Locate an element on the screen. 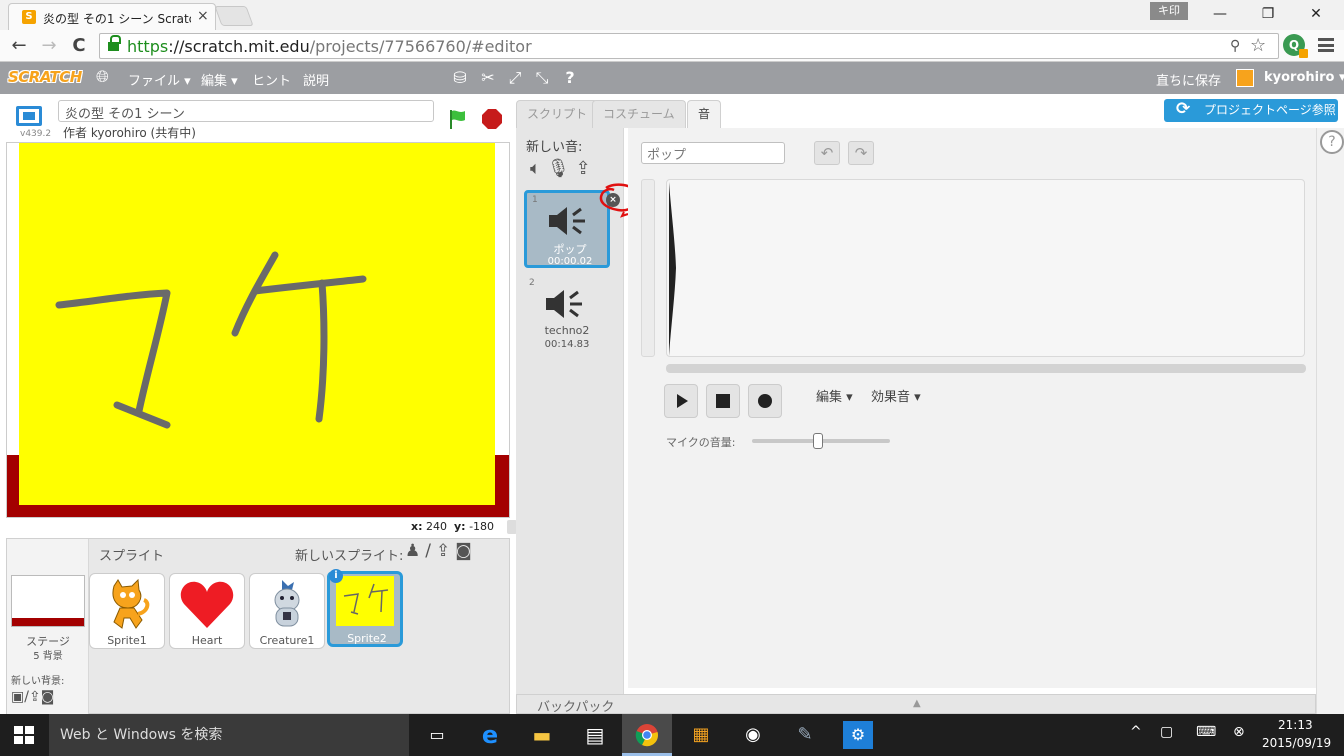 The height and width of the screenshot is (756, 1344). record-sound-icon: 🎙︎ is located at coordinates (561, 168).